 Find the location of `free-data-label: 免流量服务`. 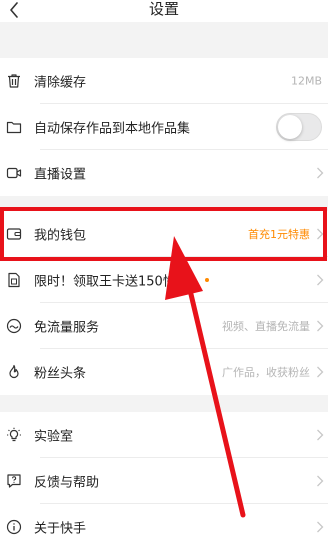

free-data-label: 免流量服务 is located at coordinates (67, 328).